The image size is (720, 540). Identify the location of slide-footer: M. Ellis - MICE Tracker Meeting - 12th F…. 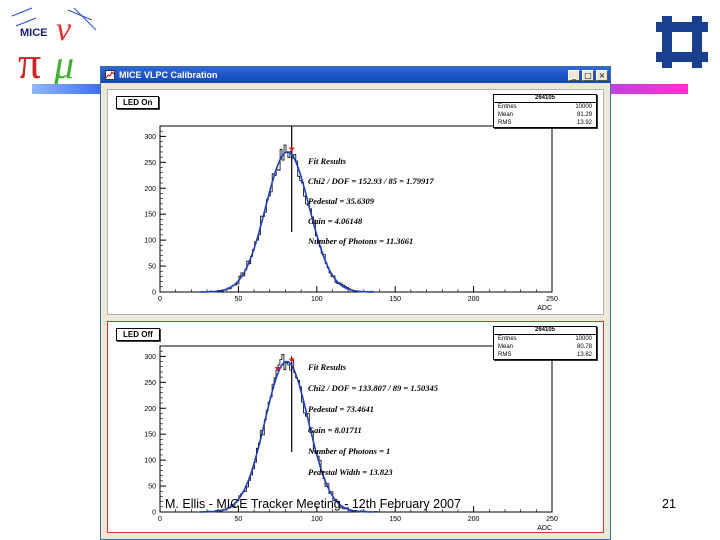
(313, 504).